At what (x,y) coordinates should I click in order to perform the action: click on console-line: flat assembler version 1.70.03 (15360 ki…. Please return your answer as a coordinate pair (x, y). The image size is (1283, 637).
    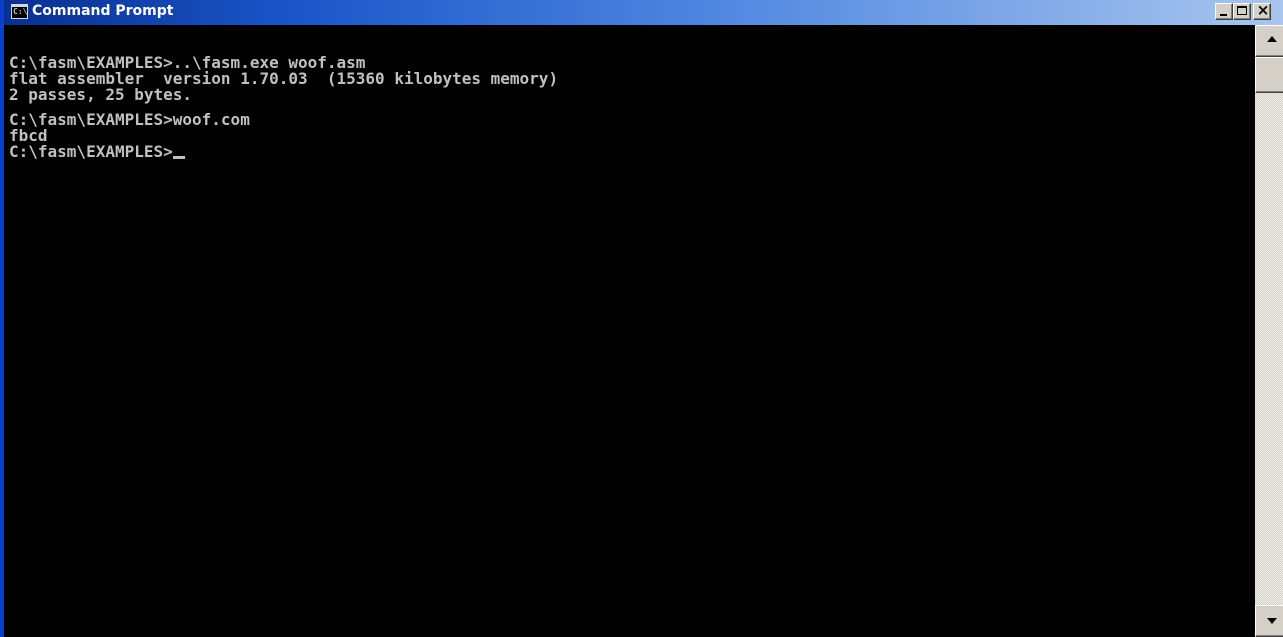
    Looking at the image, I should click on (284, 78).